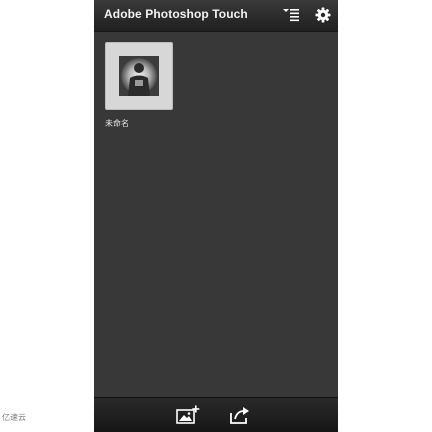 The width and height of the screenshot is (432, 432). I want to click on sort-button, so click(291, 15).